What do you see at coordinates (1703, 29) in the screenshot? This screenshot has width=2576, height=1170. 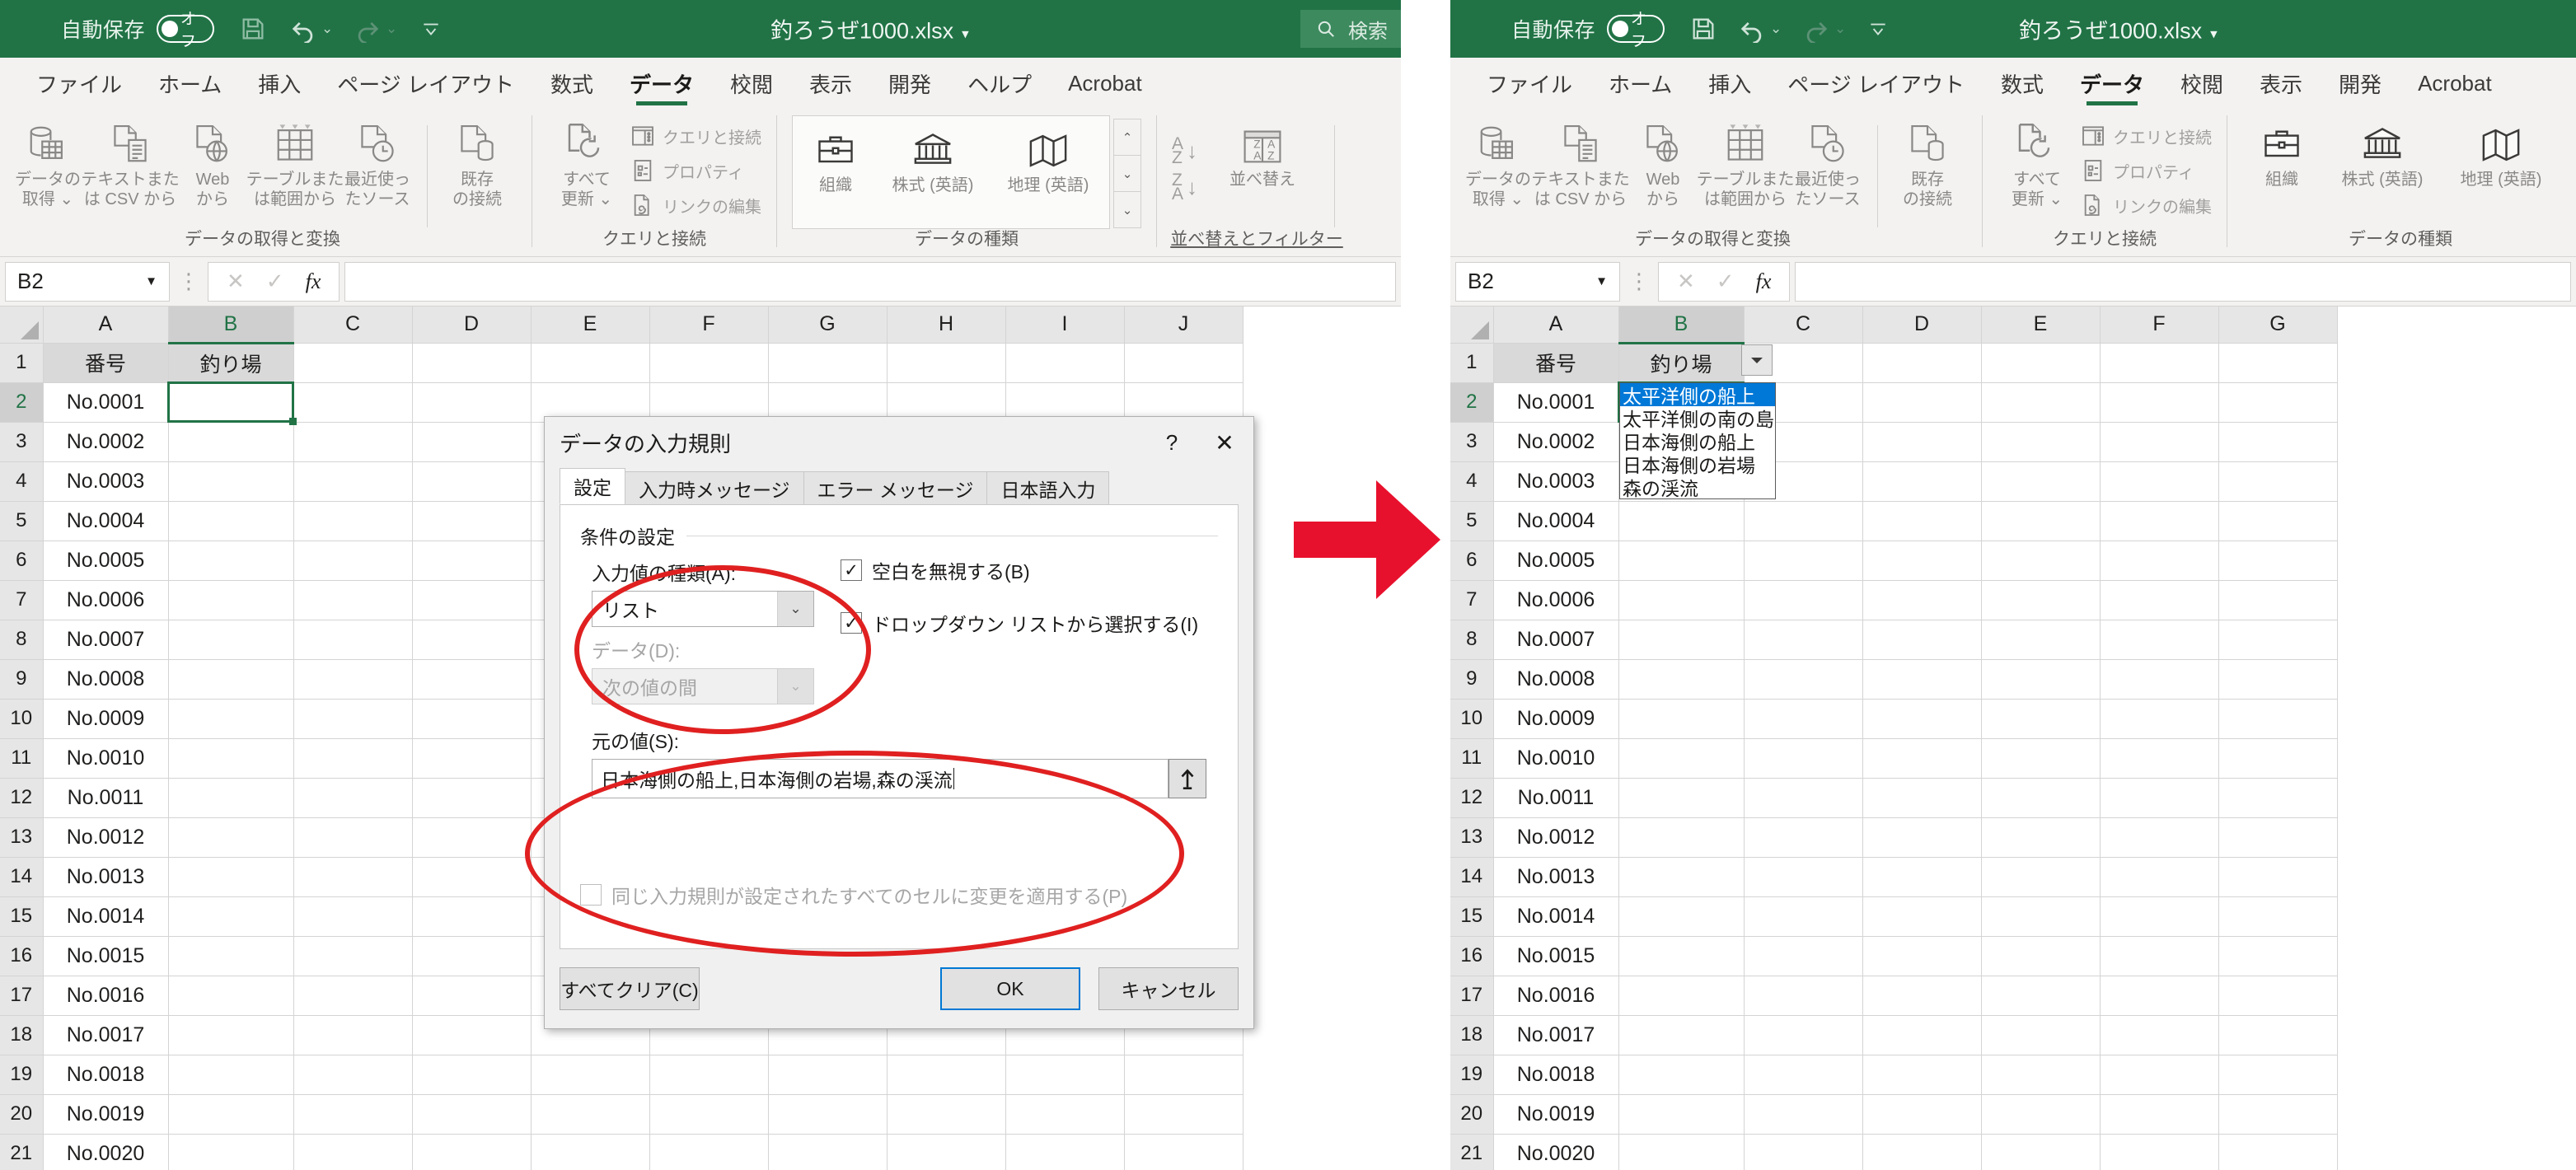 I see `save-button-right` at bounding box center [1703, 29].